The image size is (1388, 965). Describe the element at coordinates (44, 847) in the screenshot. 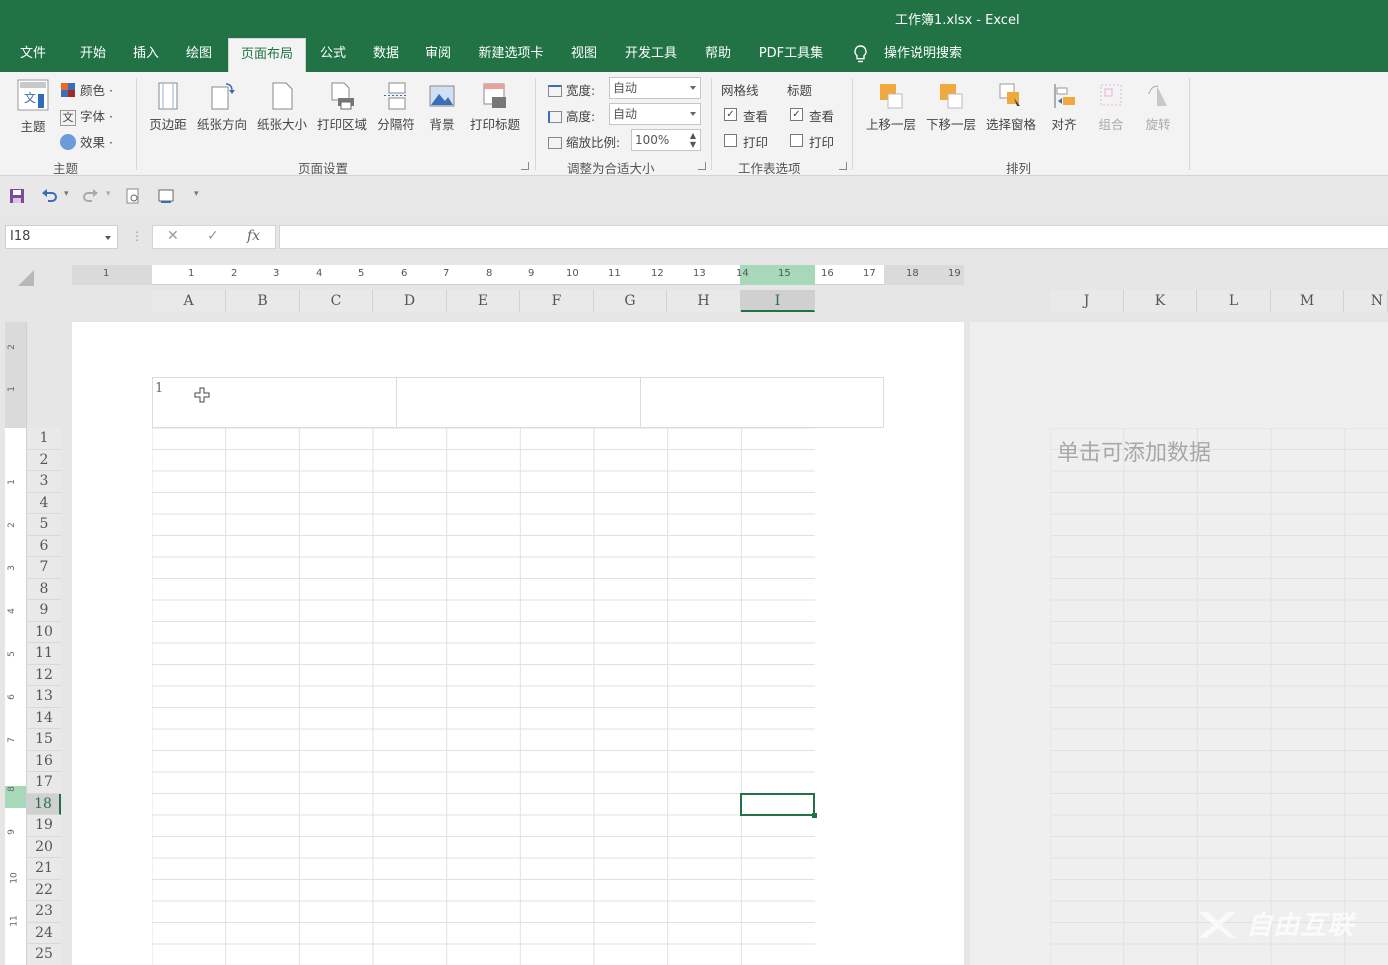

I see `row-header-20: 20` at that location.